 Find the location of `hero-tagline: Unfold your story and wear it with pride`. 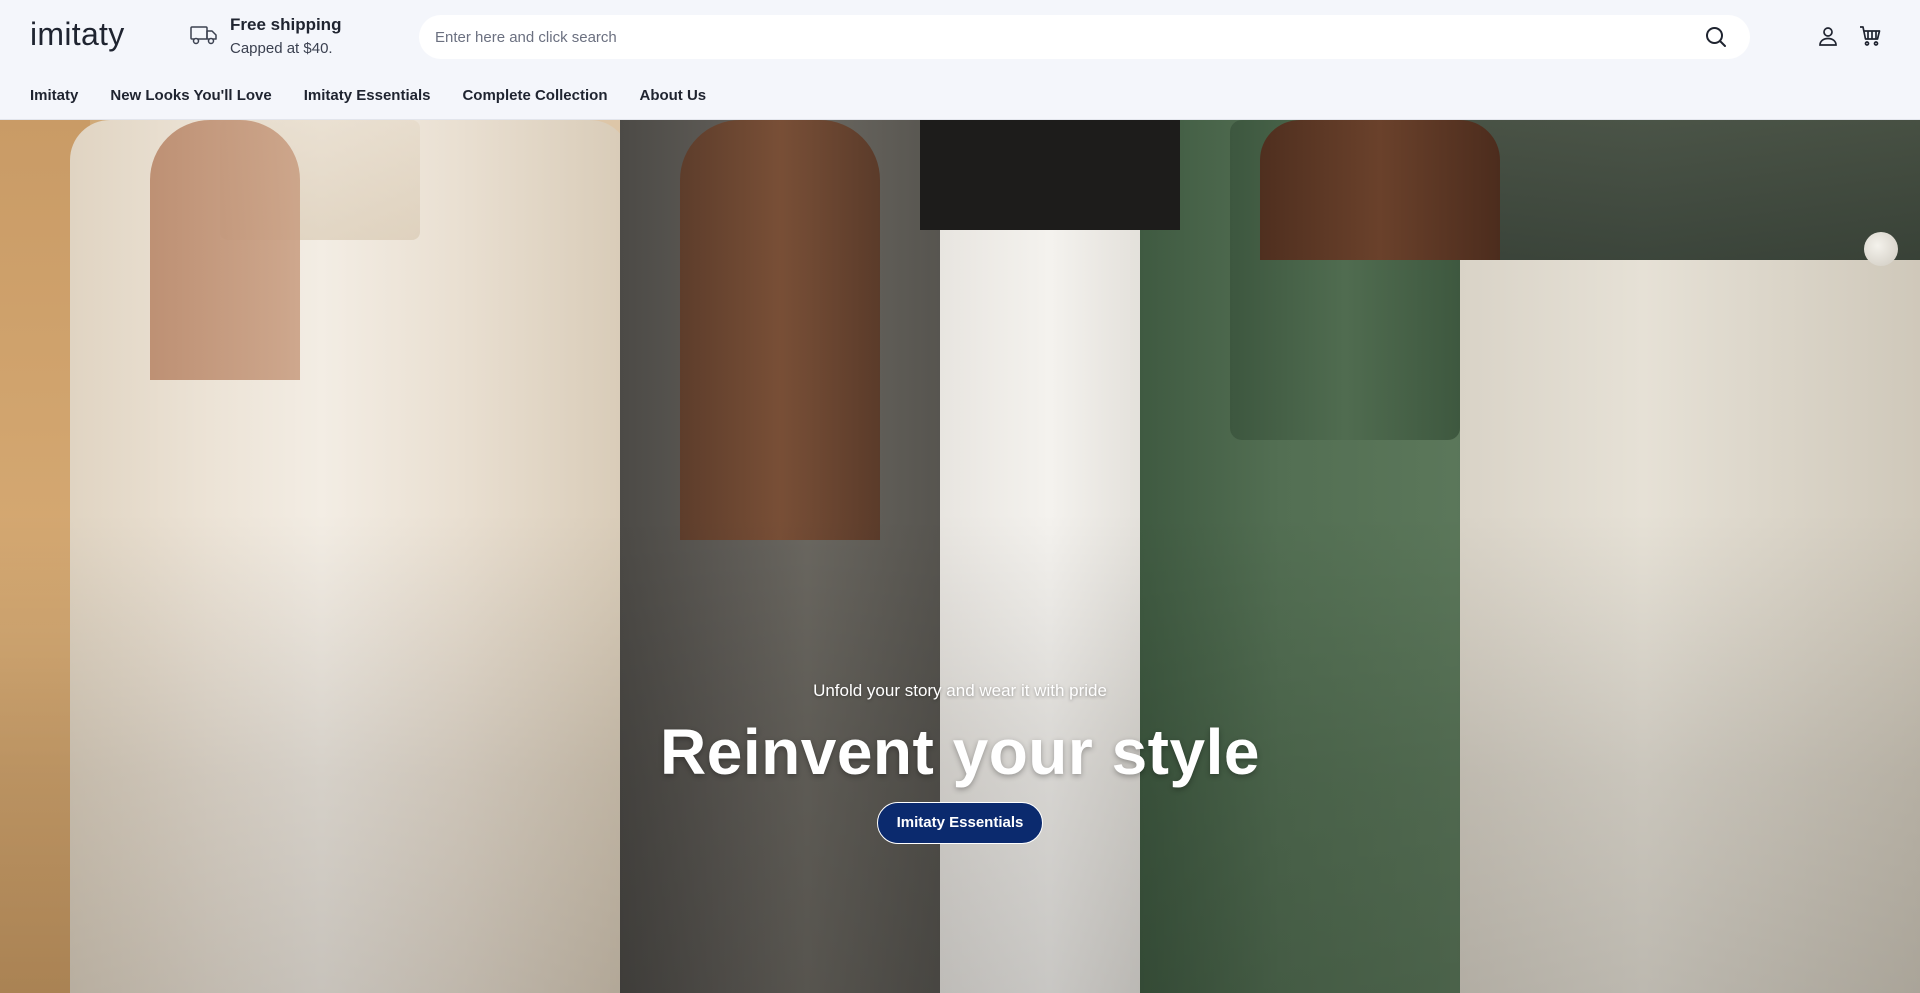

hero-tagline: Unfold your story and wear it with pride is located at coordinates (960, 690).